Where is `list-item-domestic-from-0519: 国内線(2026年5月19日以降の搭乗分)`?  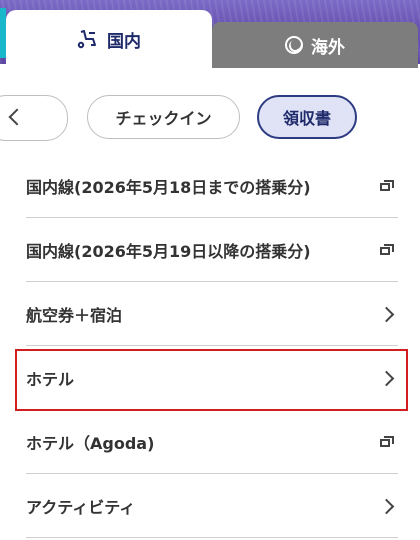 list-item-domestic-from-0519: 国内線(2026年5月19日以降の搭乗分) is located at coordinates (212, 250).